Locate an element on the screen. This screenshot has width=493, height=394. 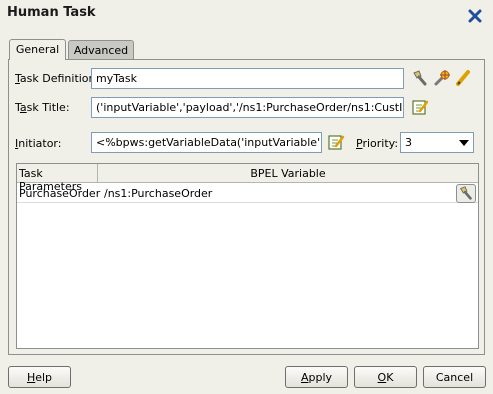
task-definition-field: myTask is located at coordinates (247, 78).